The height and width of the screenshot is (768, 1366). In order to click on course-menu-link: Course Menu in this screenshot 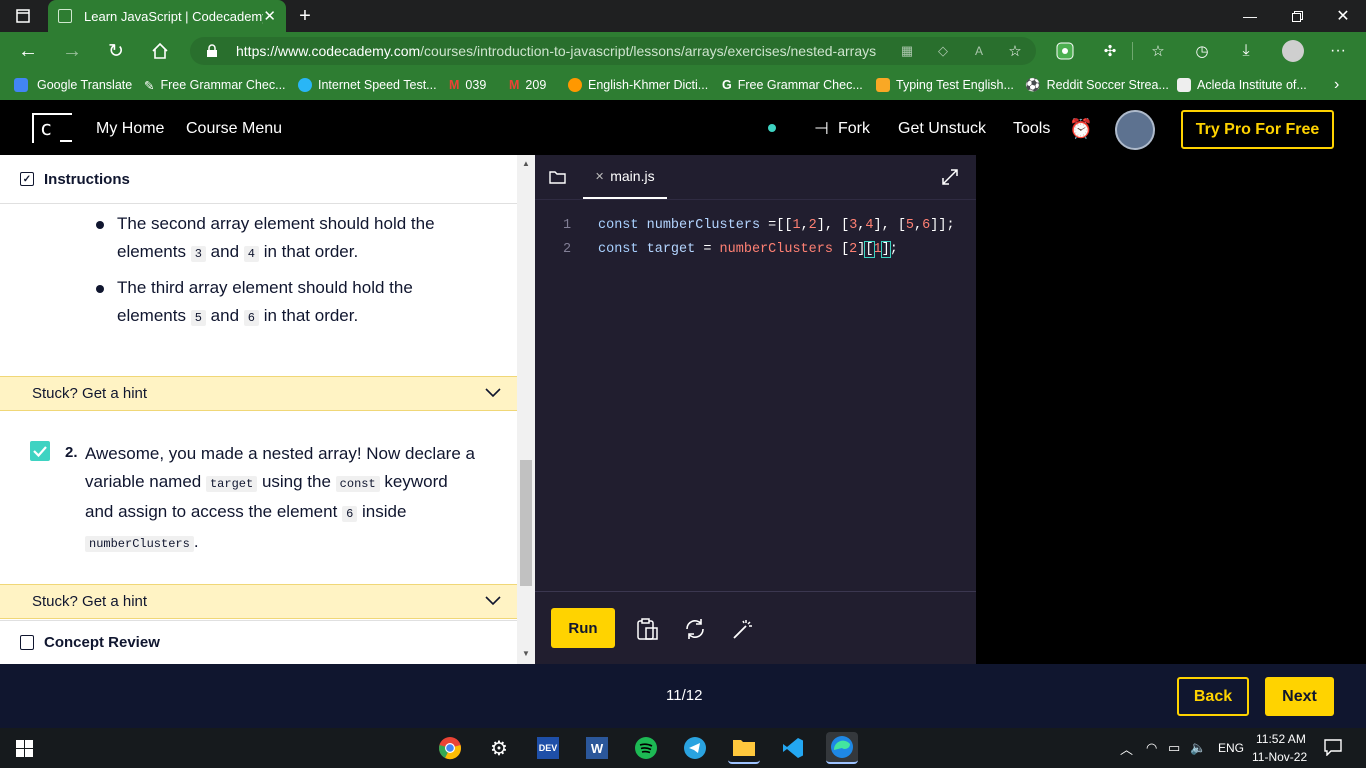, I will do `click(234, 129)`.